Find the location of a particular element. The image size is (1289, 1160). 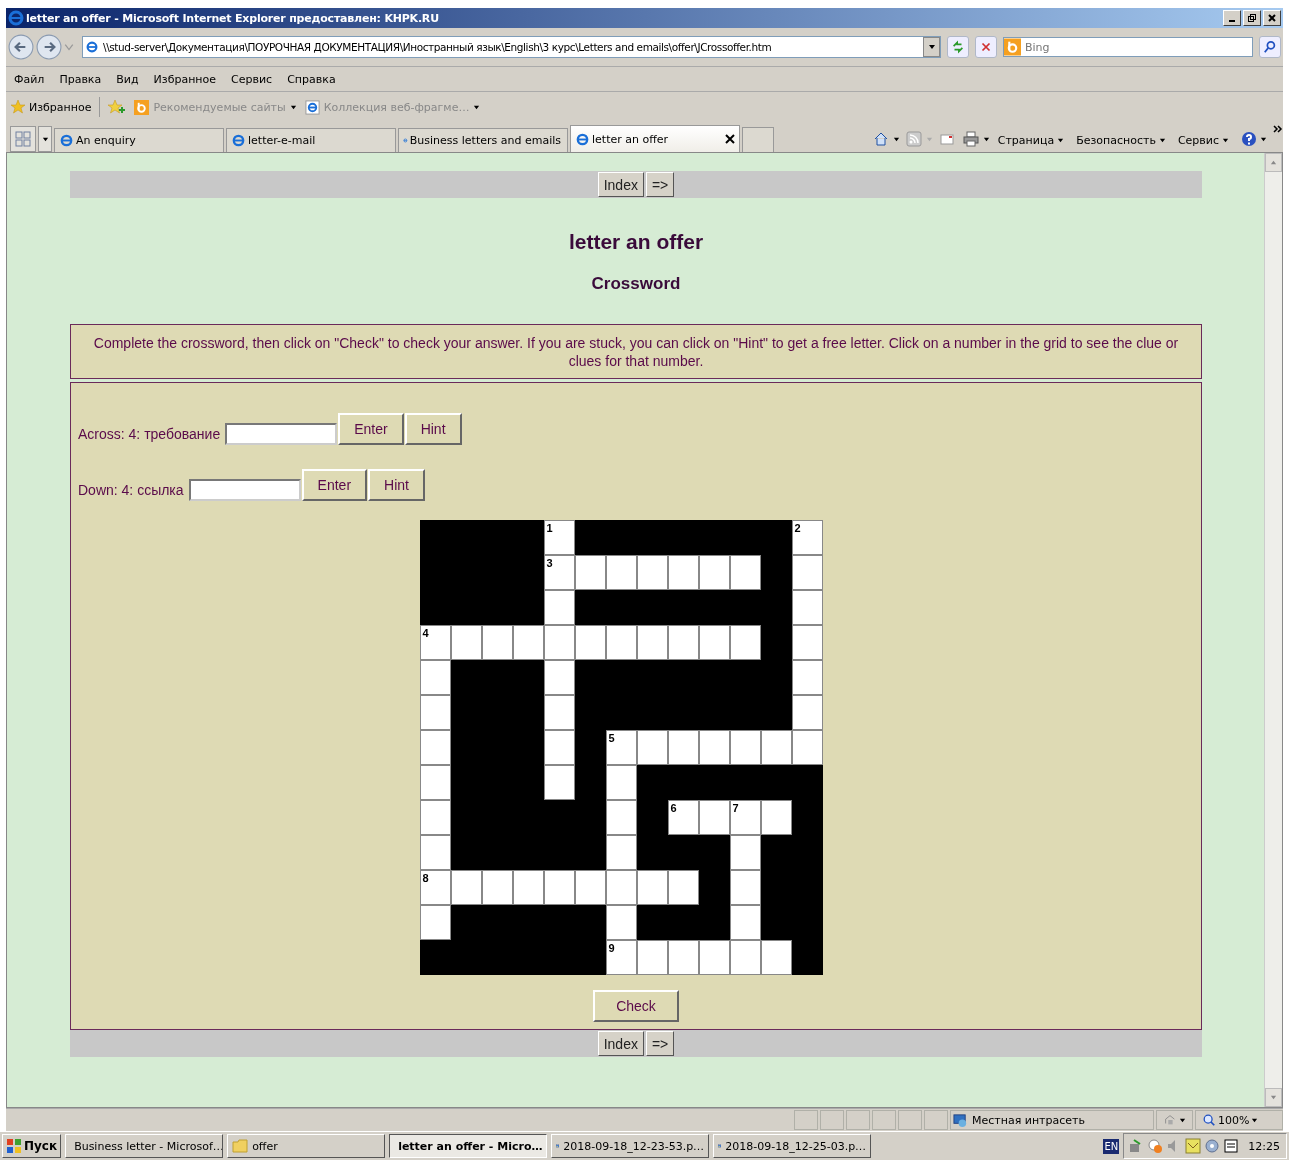

dropdown-button is located at coordinates (931, 47).